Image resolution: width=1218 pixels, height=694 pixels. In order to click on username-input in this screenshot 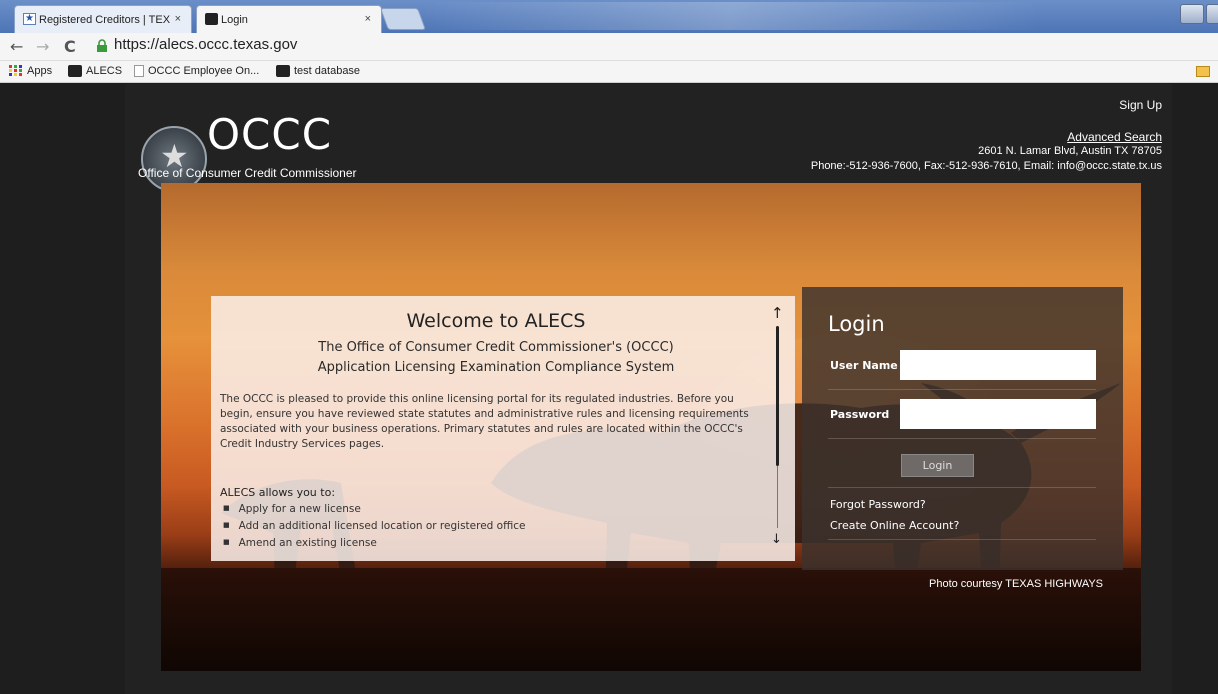, I will do `click(998, 365)`.